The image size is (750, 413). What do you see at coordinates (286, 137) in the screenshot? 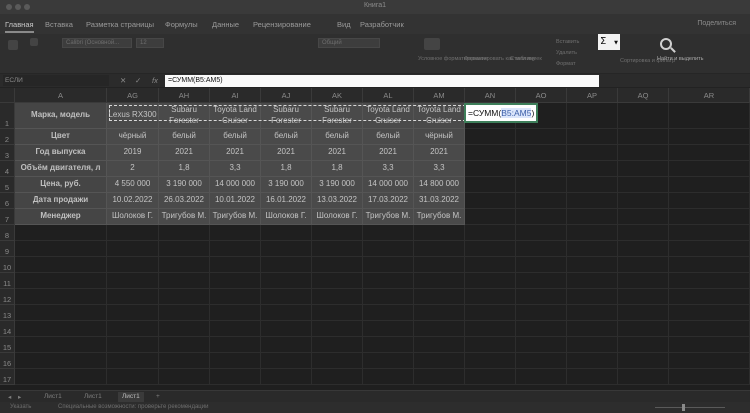
I see `data-cell: белый` at bounding box center [286, 137].